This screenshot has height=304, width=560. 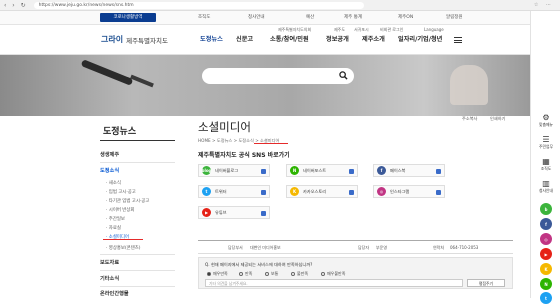 I want to click on sns-naver-blog-button: blog 네이버블로그, so click(x=234, y=170).